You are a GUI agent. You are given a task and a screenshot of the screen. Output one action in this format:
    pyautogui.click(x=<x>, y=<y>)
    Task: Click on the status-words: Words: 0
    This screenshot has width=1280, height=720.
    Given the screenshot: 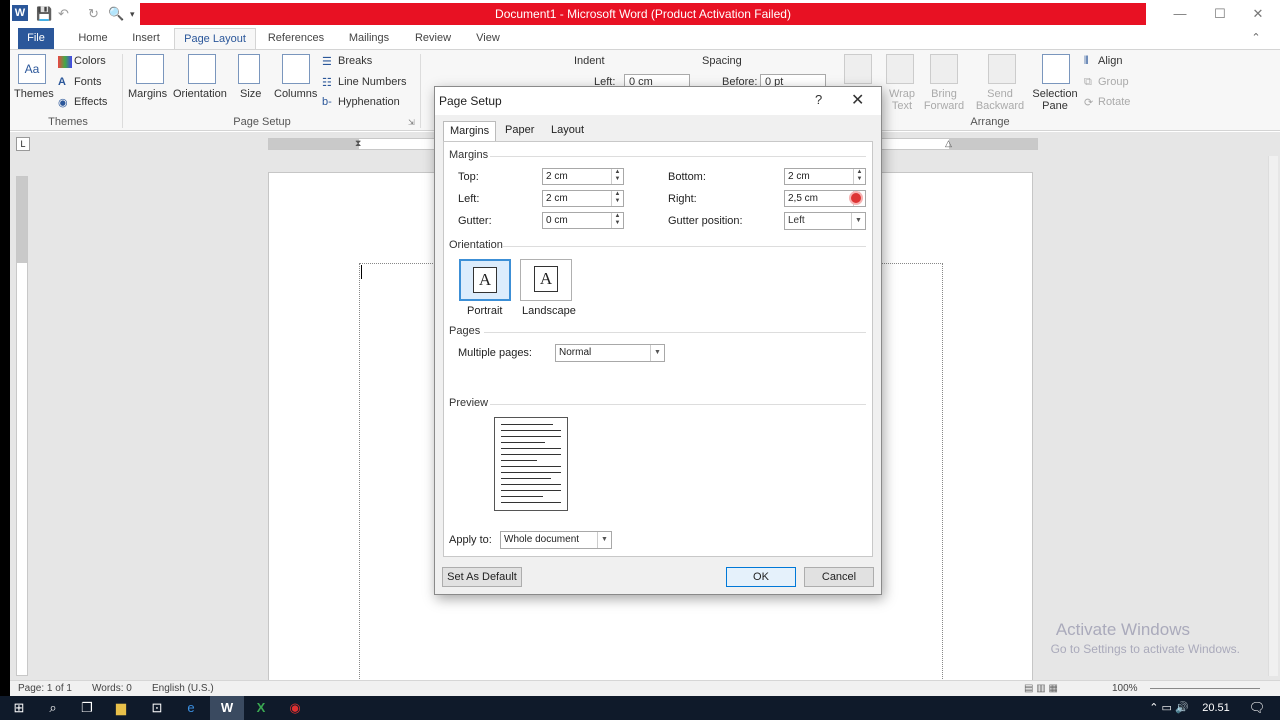 What is the action you would take?
    pyautogui.click(x=112, y=688)
    